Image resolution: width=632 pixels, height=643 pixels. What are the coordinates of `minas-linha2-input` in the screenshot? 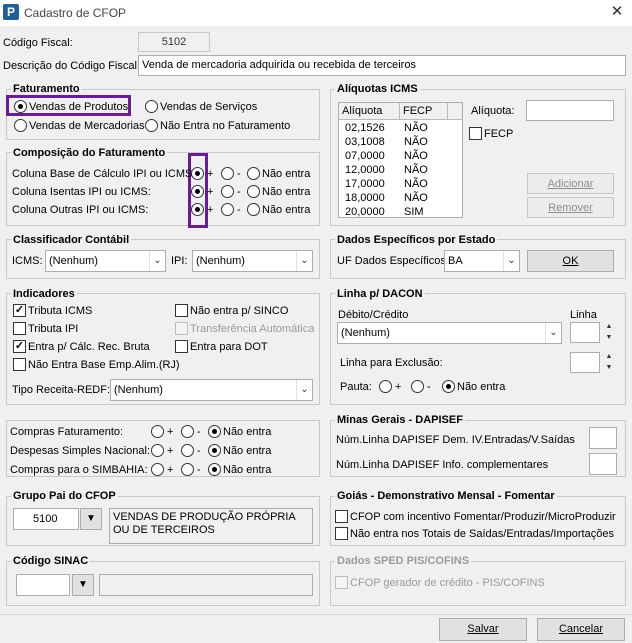 It's located at (603, 464).